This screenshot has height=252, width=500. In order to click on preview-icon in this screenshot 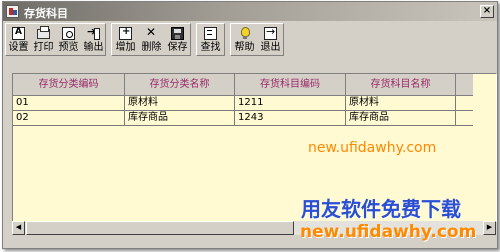, I will do `click(68, 33)`.